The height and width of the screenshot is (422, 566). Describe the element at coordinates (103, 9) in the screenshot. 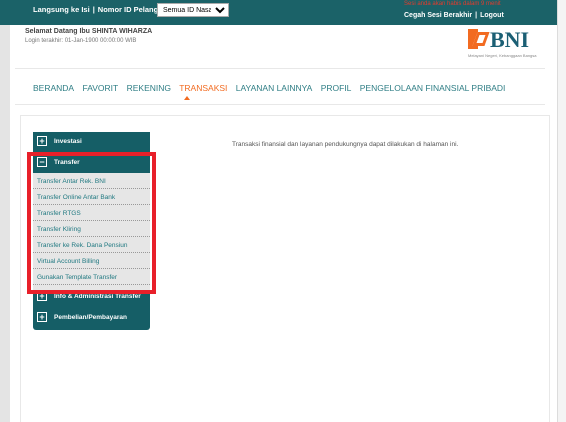

I see `top-bar-left: Langsung ke Isi | Nomor ID Pelanggan:` at that location.